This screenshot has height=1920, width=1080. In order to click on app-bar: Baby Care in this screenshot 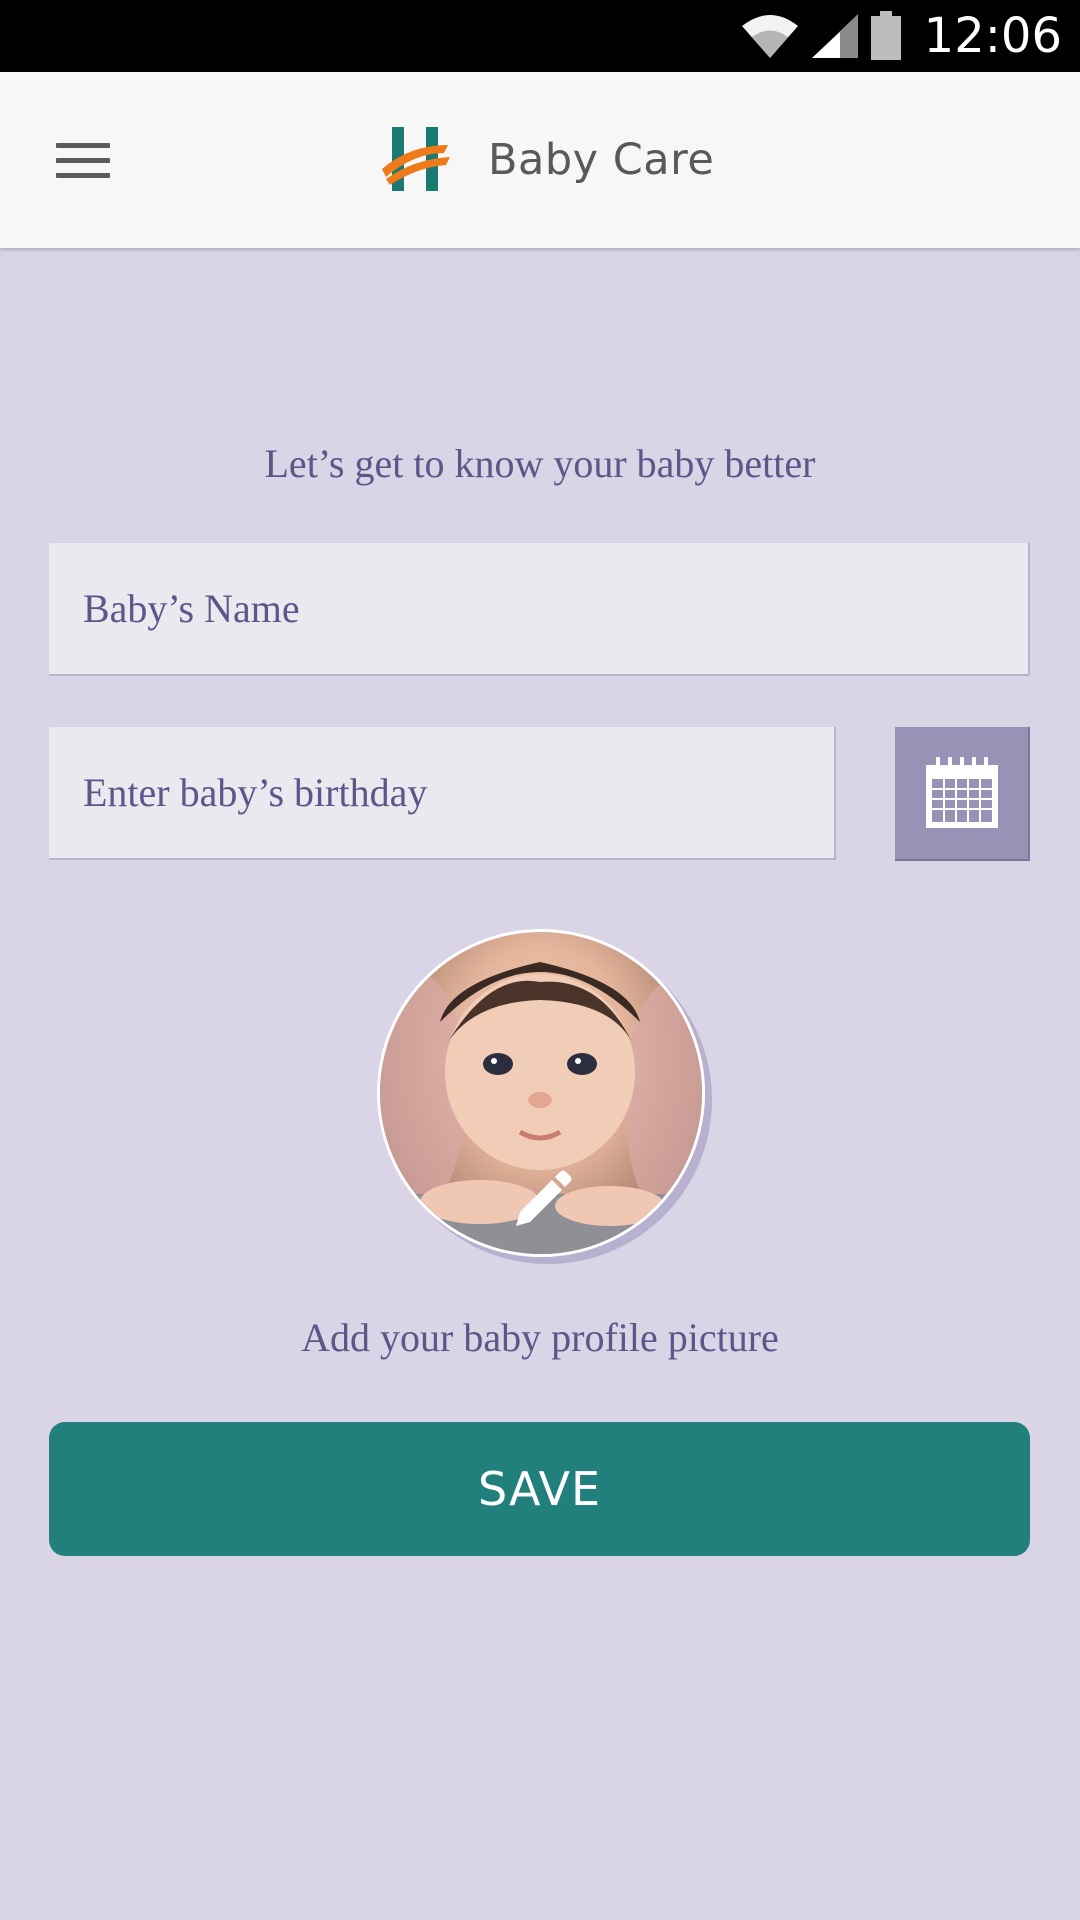, I will do `click(540, 160)`.